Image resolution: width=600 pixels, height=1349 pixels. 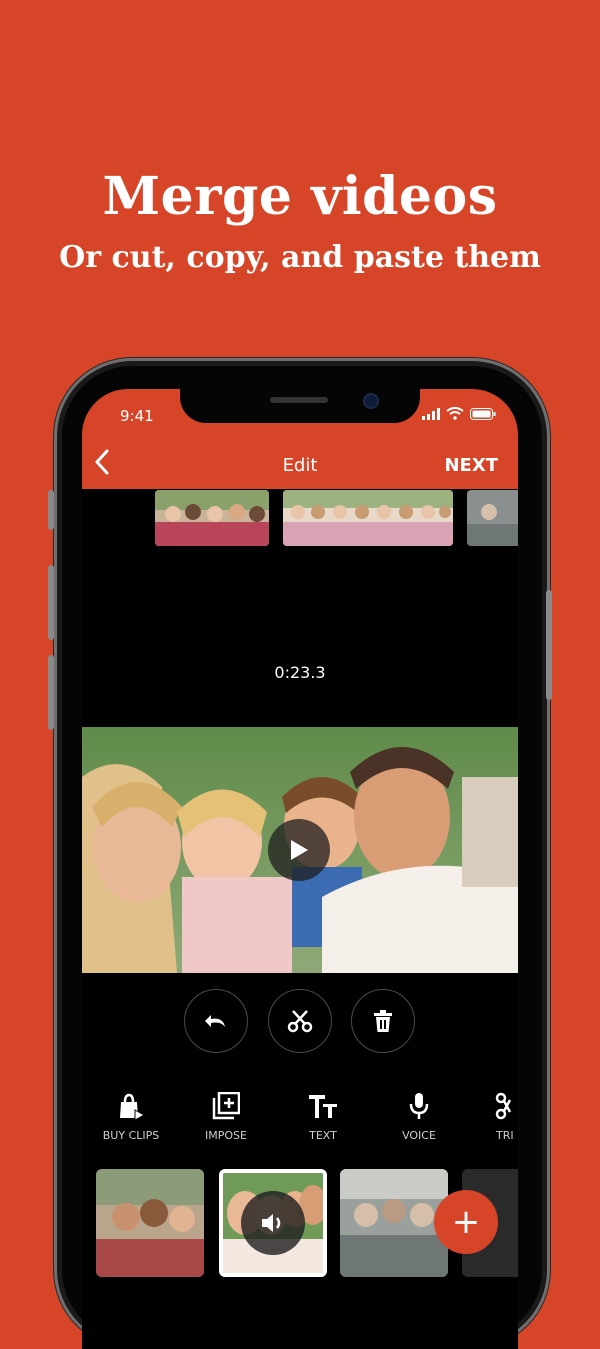 I want to click on clip-thumbnail-selected, so click(x=273, y=1223).